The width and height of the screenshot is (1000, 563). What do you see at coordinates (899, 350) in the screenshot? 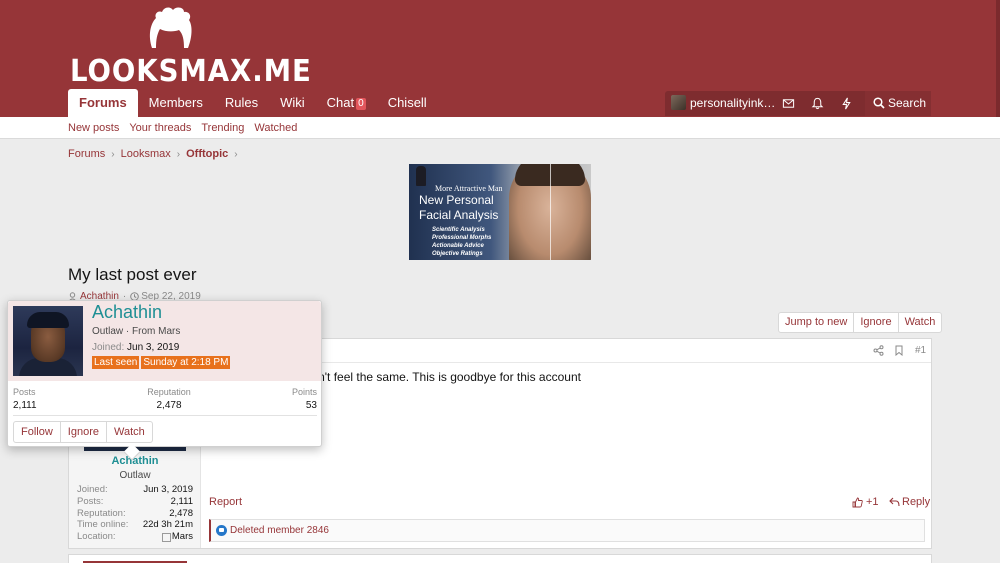
I see `bookmark-icon` at bounding box center [899, 350].